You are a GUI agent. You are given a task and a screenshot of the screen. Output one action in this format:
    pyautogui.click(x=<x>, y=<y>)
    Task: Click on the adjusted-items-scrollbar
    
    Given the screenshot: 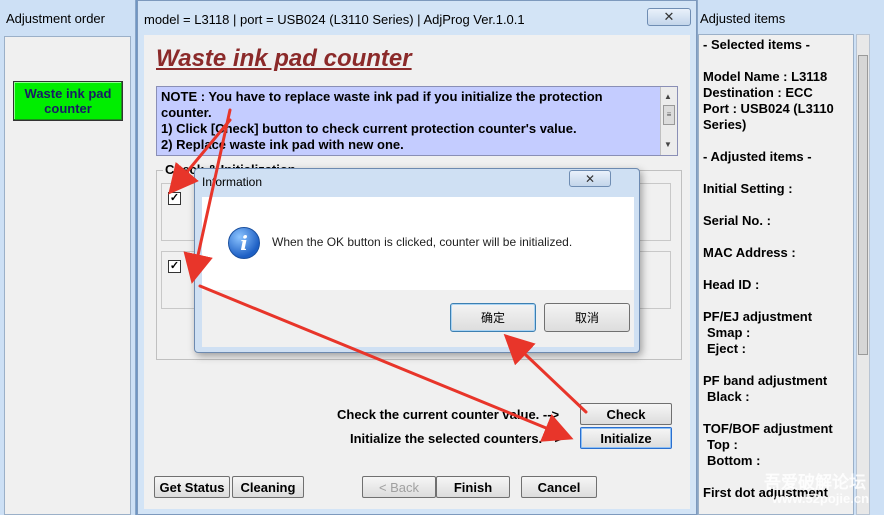 What is the action you would take?
    pyautogui.click(x=863, y=274)
    